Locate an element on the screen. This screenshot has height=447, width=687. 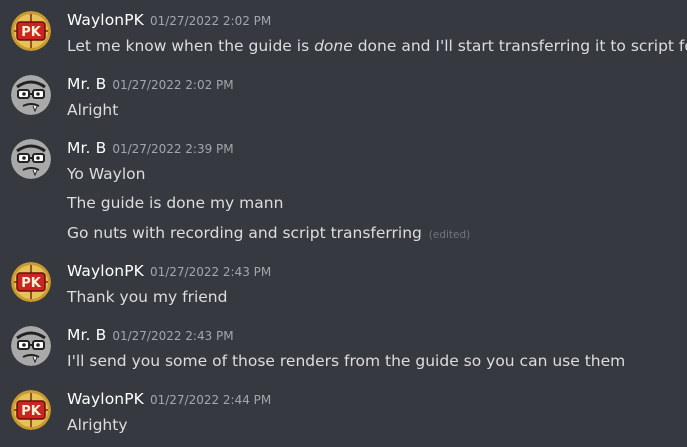
edited-label: (edited) is located at coordinates (449, 235).